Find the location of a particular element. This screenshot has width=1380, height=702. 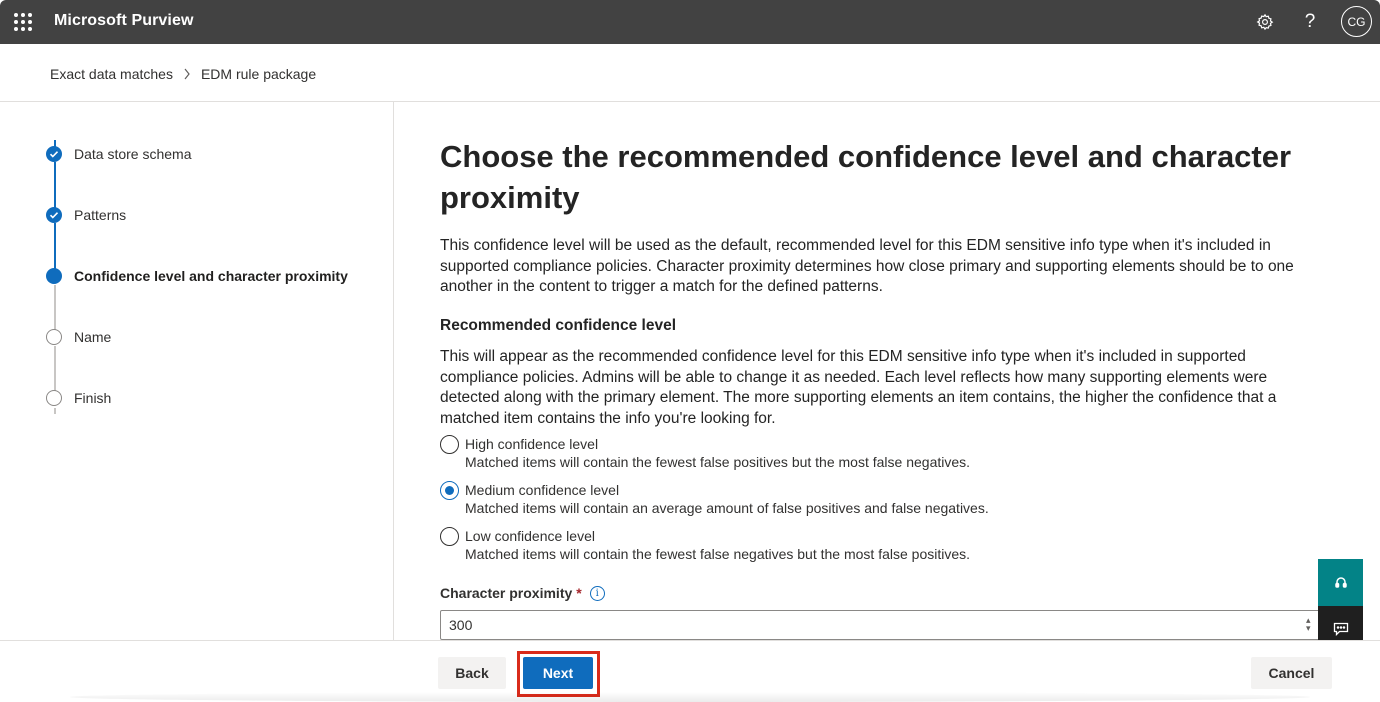

spinner-arrows-icon: ▴ ▾ is located at coordinates (1308, 624).